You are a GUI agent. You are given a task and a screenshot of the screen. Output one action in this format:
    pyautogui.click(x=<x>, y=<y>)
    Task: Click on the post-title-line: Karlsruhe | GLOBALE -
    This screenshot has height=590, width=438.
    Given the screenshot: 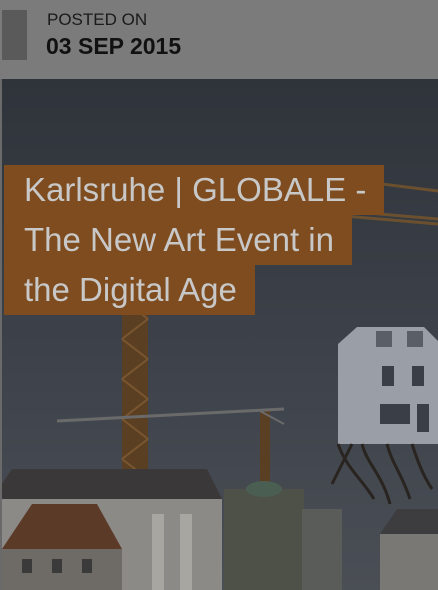 What is the action you would take?
    pyautogui.click(x=194, y=190)
    